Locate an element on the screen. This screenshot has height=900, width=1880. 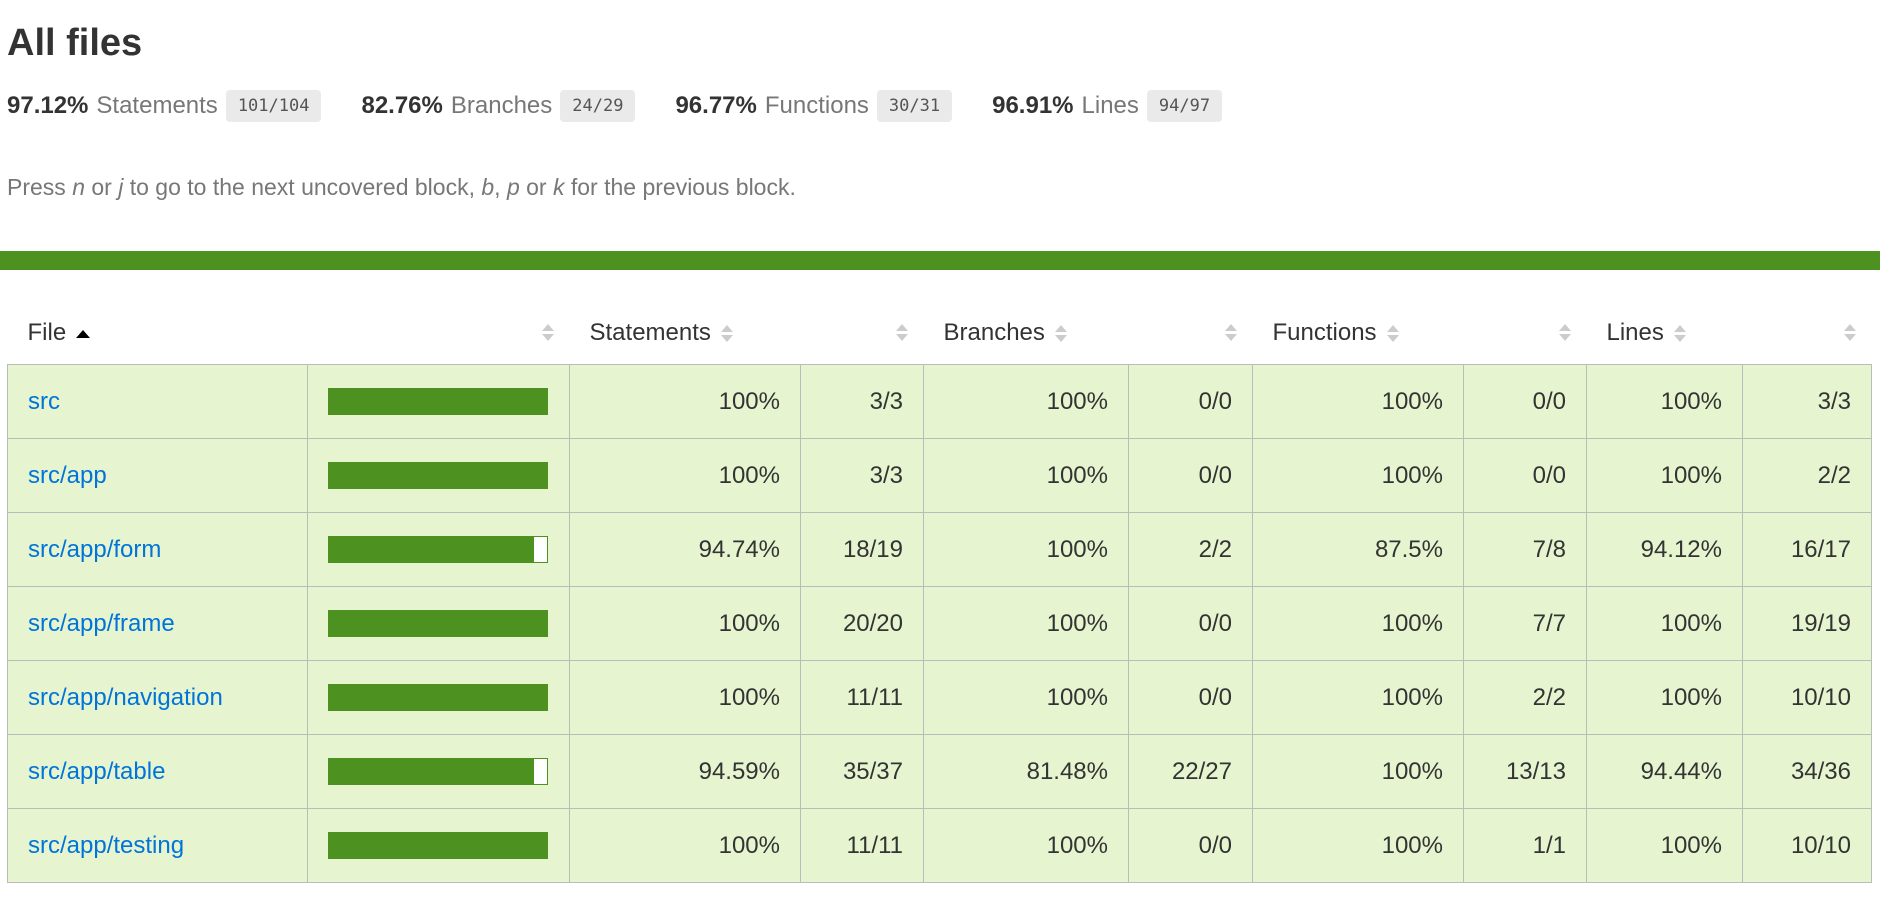
file-link: src/app/testing is located at coordinates (106, 845).